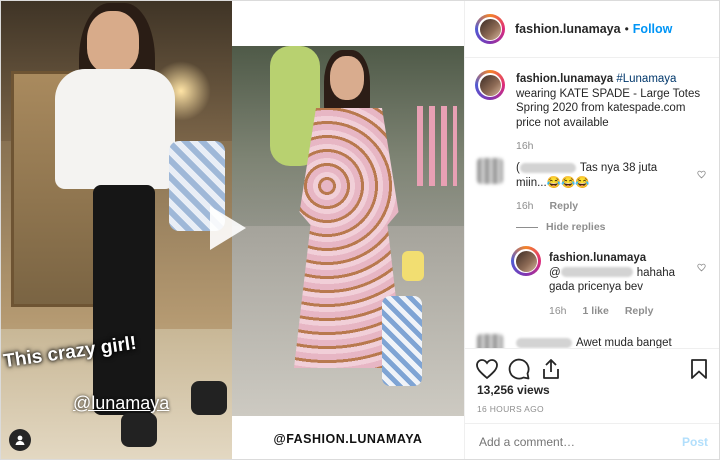 The image size is (720, 460). Describe the element at coordinates (592, 403) in the screenshot. I see `post-actions: 13,256 views 16 HOURS AGO Post` at that location.